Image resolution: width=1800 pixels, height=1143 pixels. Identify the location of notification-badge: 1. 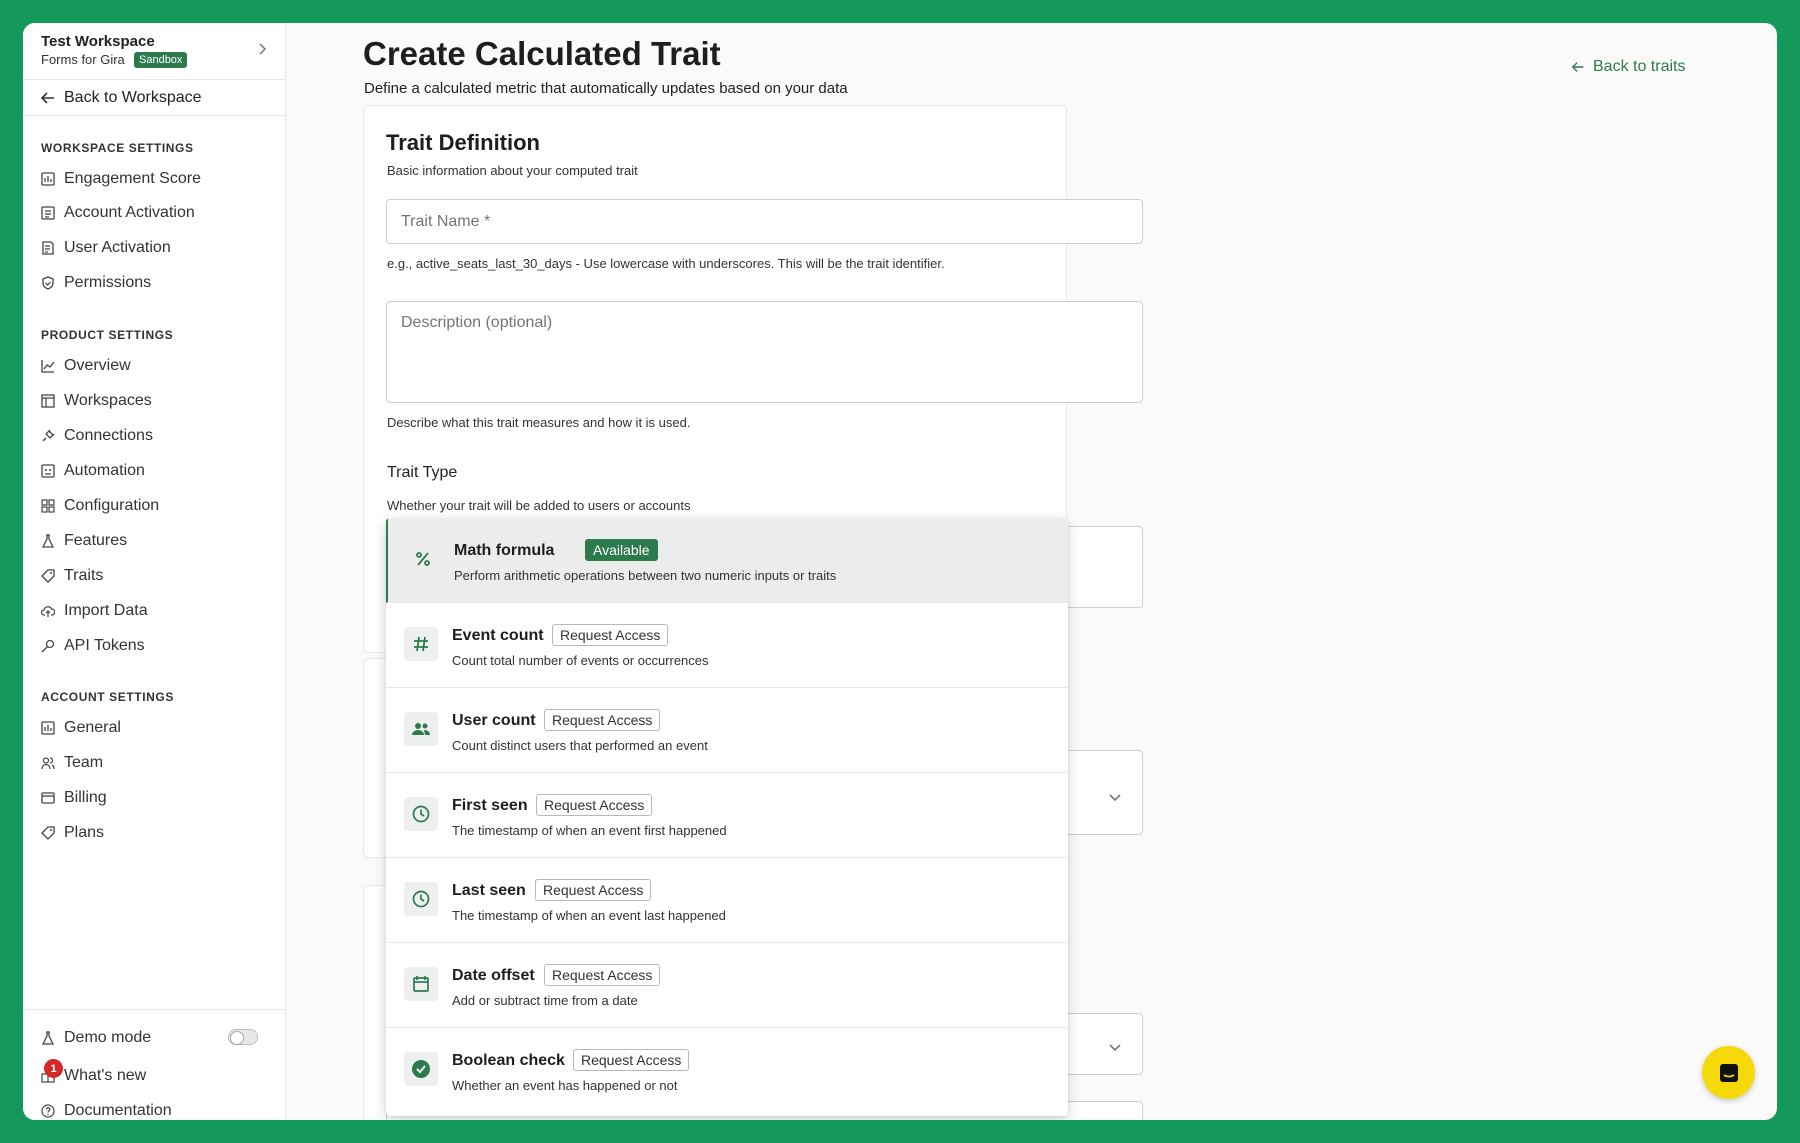
(53, 1068).